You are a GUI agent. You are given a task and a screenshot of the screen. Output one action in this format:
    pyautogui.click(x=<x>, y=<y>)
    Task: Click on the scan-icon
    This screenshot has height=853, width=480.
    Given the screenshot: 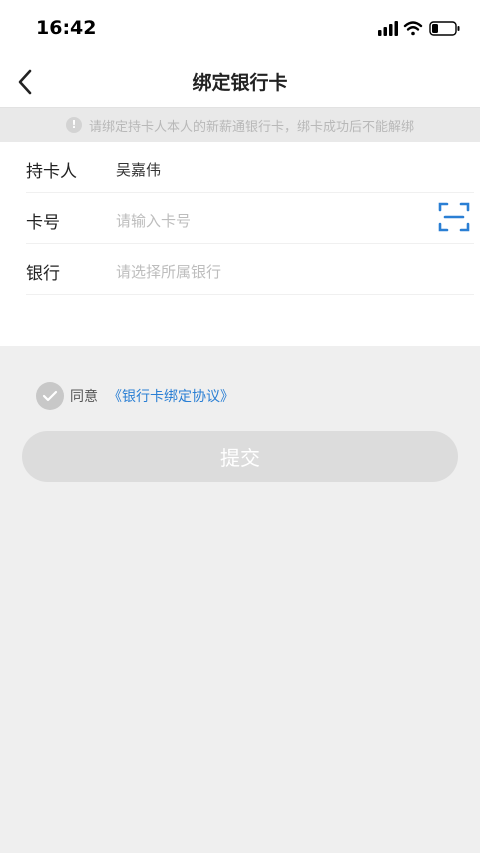 What is the action you would take?
    pyautogui.click(x=454, y=217)
    